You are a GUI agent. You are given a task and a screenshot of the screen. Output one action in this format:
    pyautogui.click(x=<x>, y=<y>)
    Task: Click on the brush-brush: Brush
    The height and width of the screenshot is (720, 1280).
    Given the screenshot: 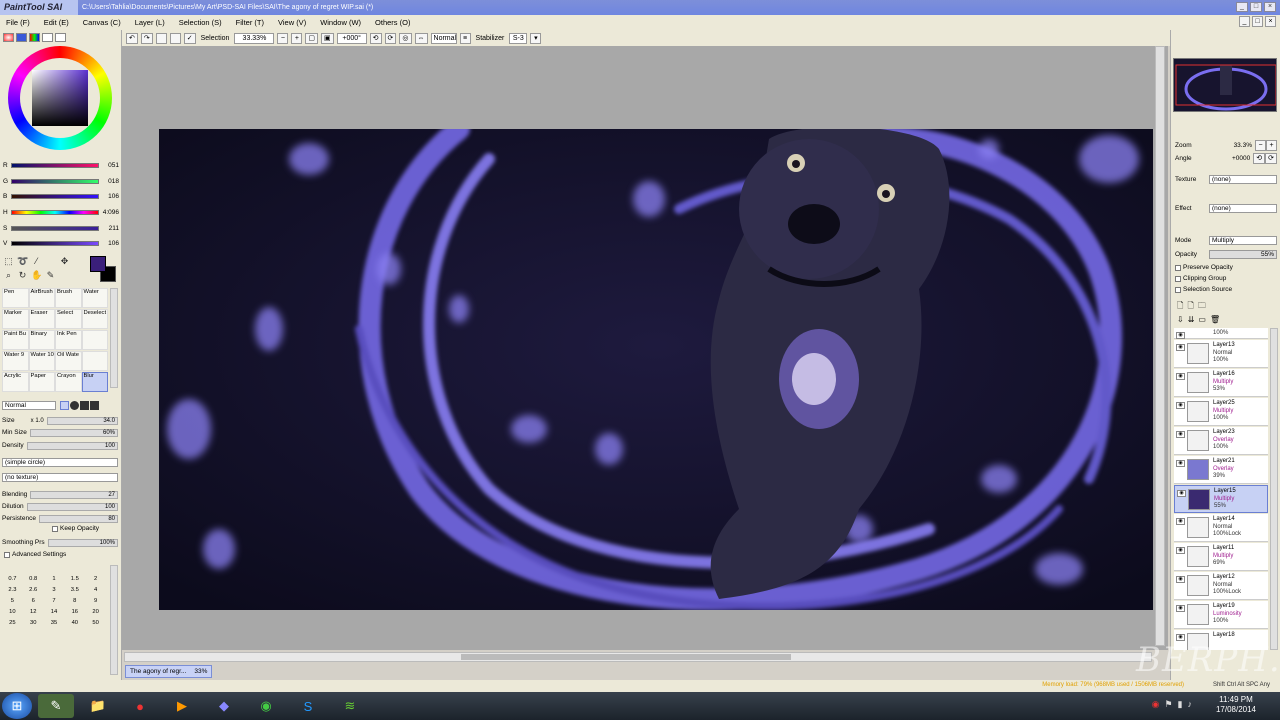 What is the action you would take?
    pyautogui.click(x=68, y=298)
    